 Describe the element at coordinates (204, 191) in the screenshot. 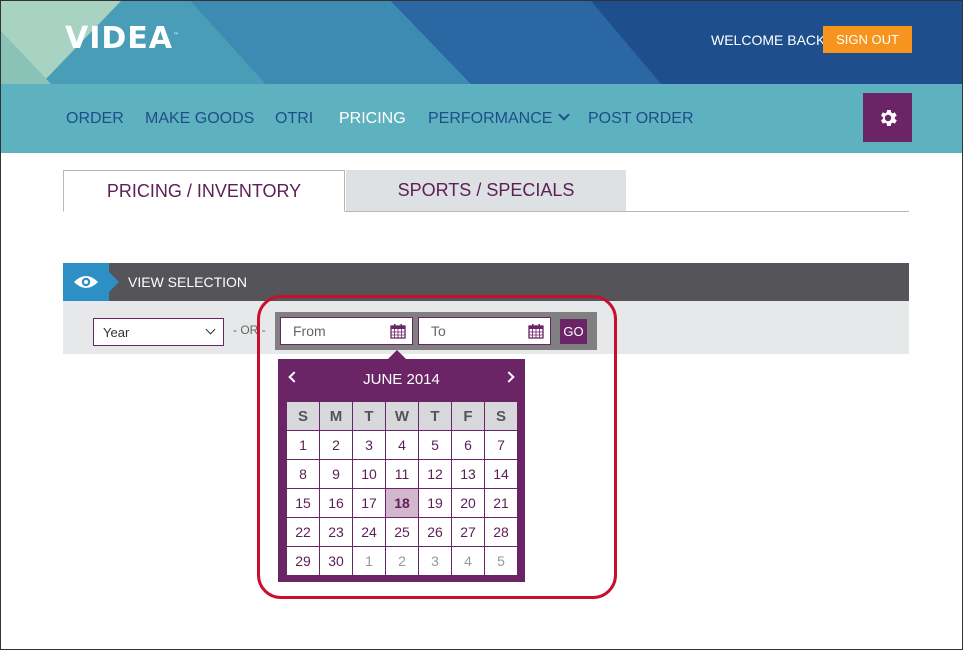

I see `tab-pricing-inventory: PRICING / INVENTORY` at that location.